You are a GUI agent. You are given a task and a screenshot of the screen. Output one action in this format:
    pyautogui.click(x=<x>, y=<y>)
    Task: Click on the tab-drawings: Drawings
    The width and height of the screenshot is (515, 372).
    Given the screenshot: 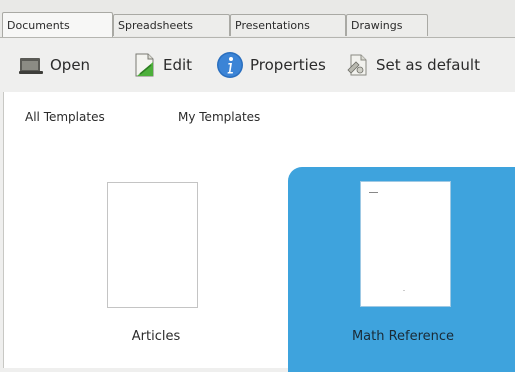 What is the action you would take?
    pyautogui.click(x=387, y=25)
    